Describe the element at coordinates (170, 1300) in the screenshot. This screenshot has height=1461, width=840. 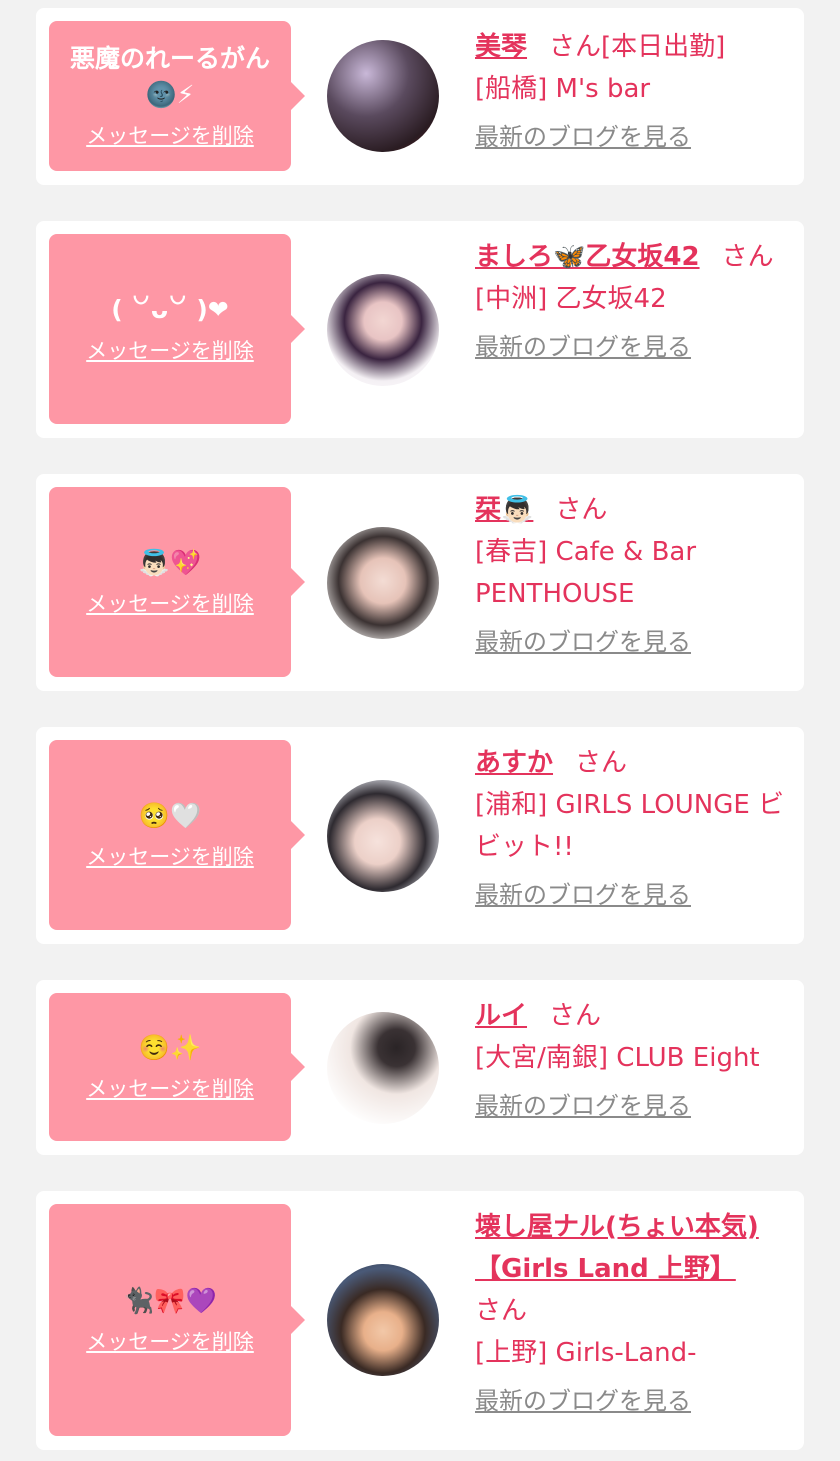
I see `message-text: 🐈‍⬛🎀💜` at that location.